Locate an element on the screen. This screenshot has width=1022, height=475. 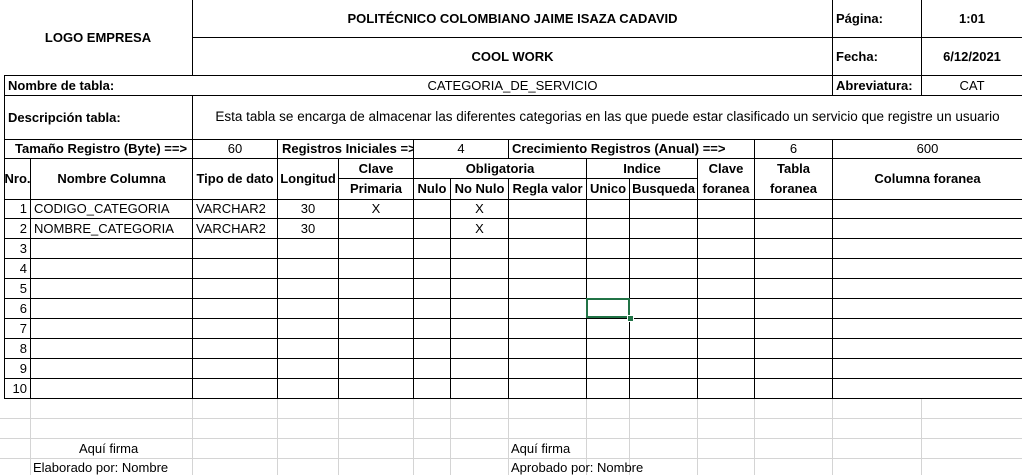
row-cell-nombre: NOMBRE_CATEGORIA is located at coordinates (111, 229).